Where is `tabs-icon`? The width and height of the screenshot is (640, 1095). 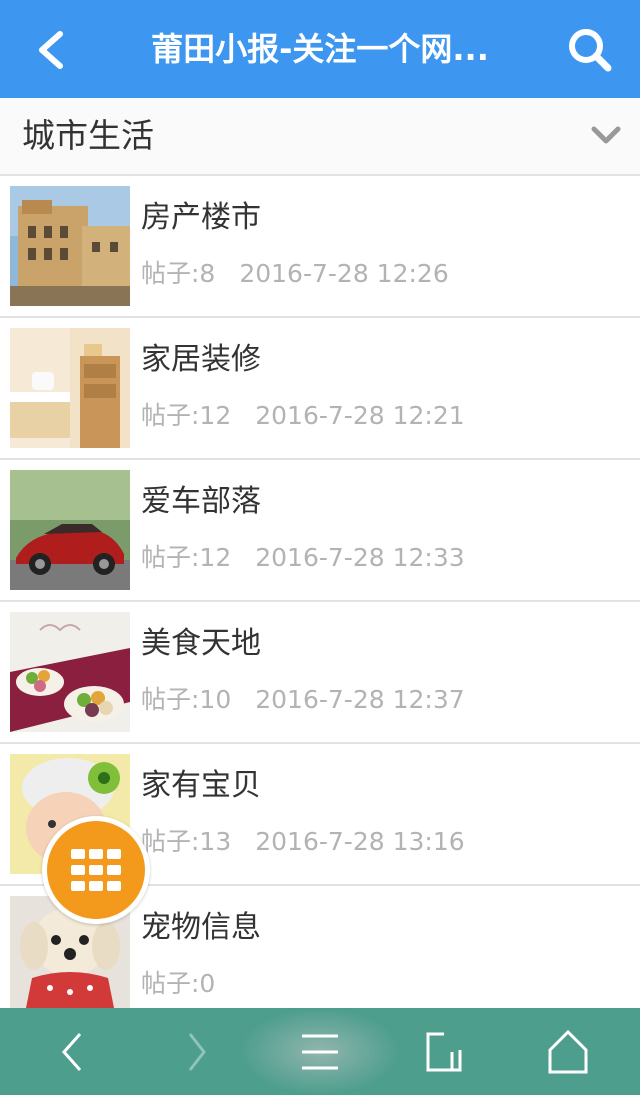
tabs-icon is located at coordinates (444, 1052).